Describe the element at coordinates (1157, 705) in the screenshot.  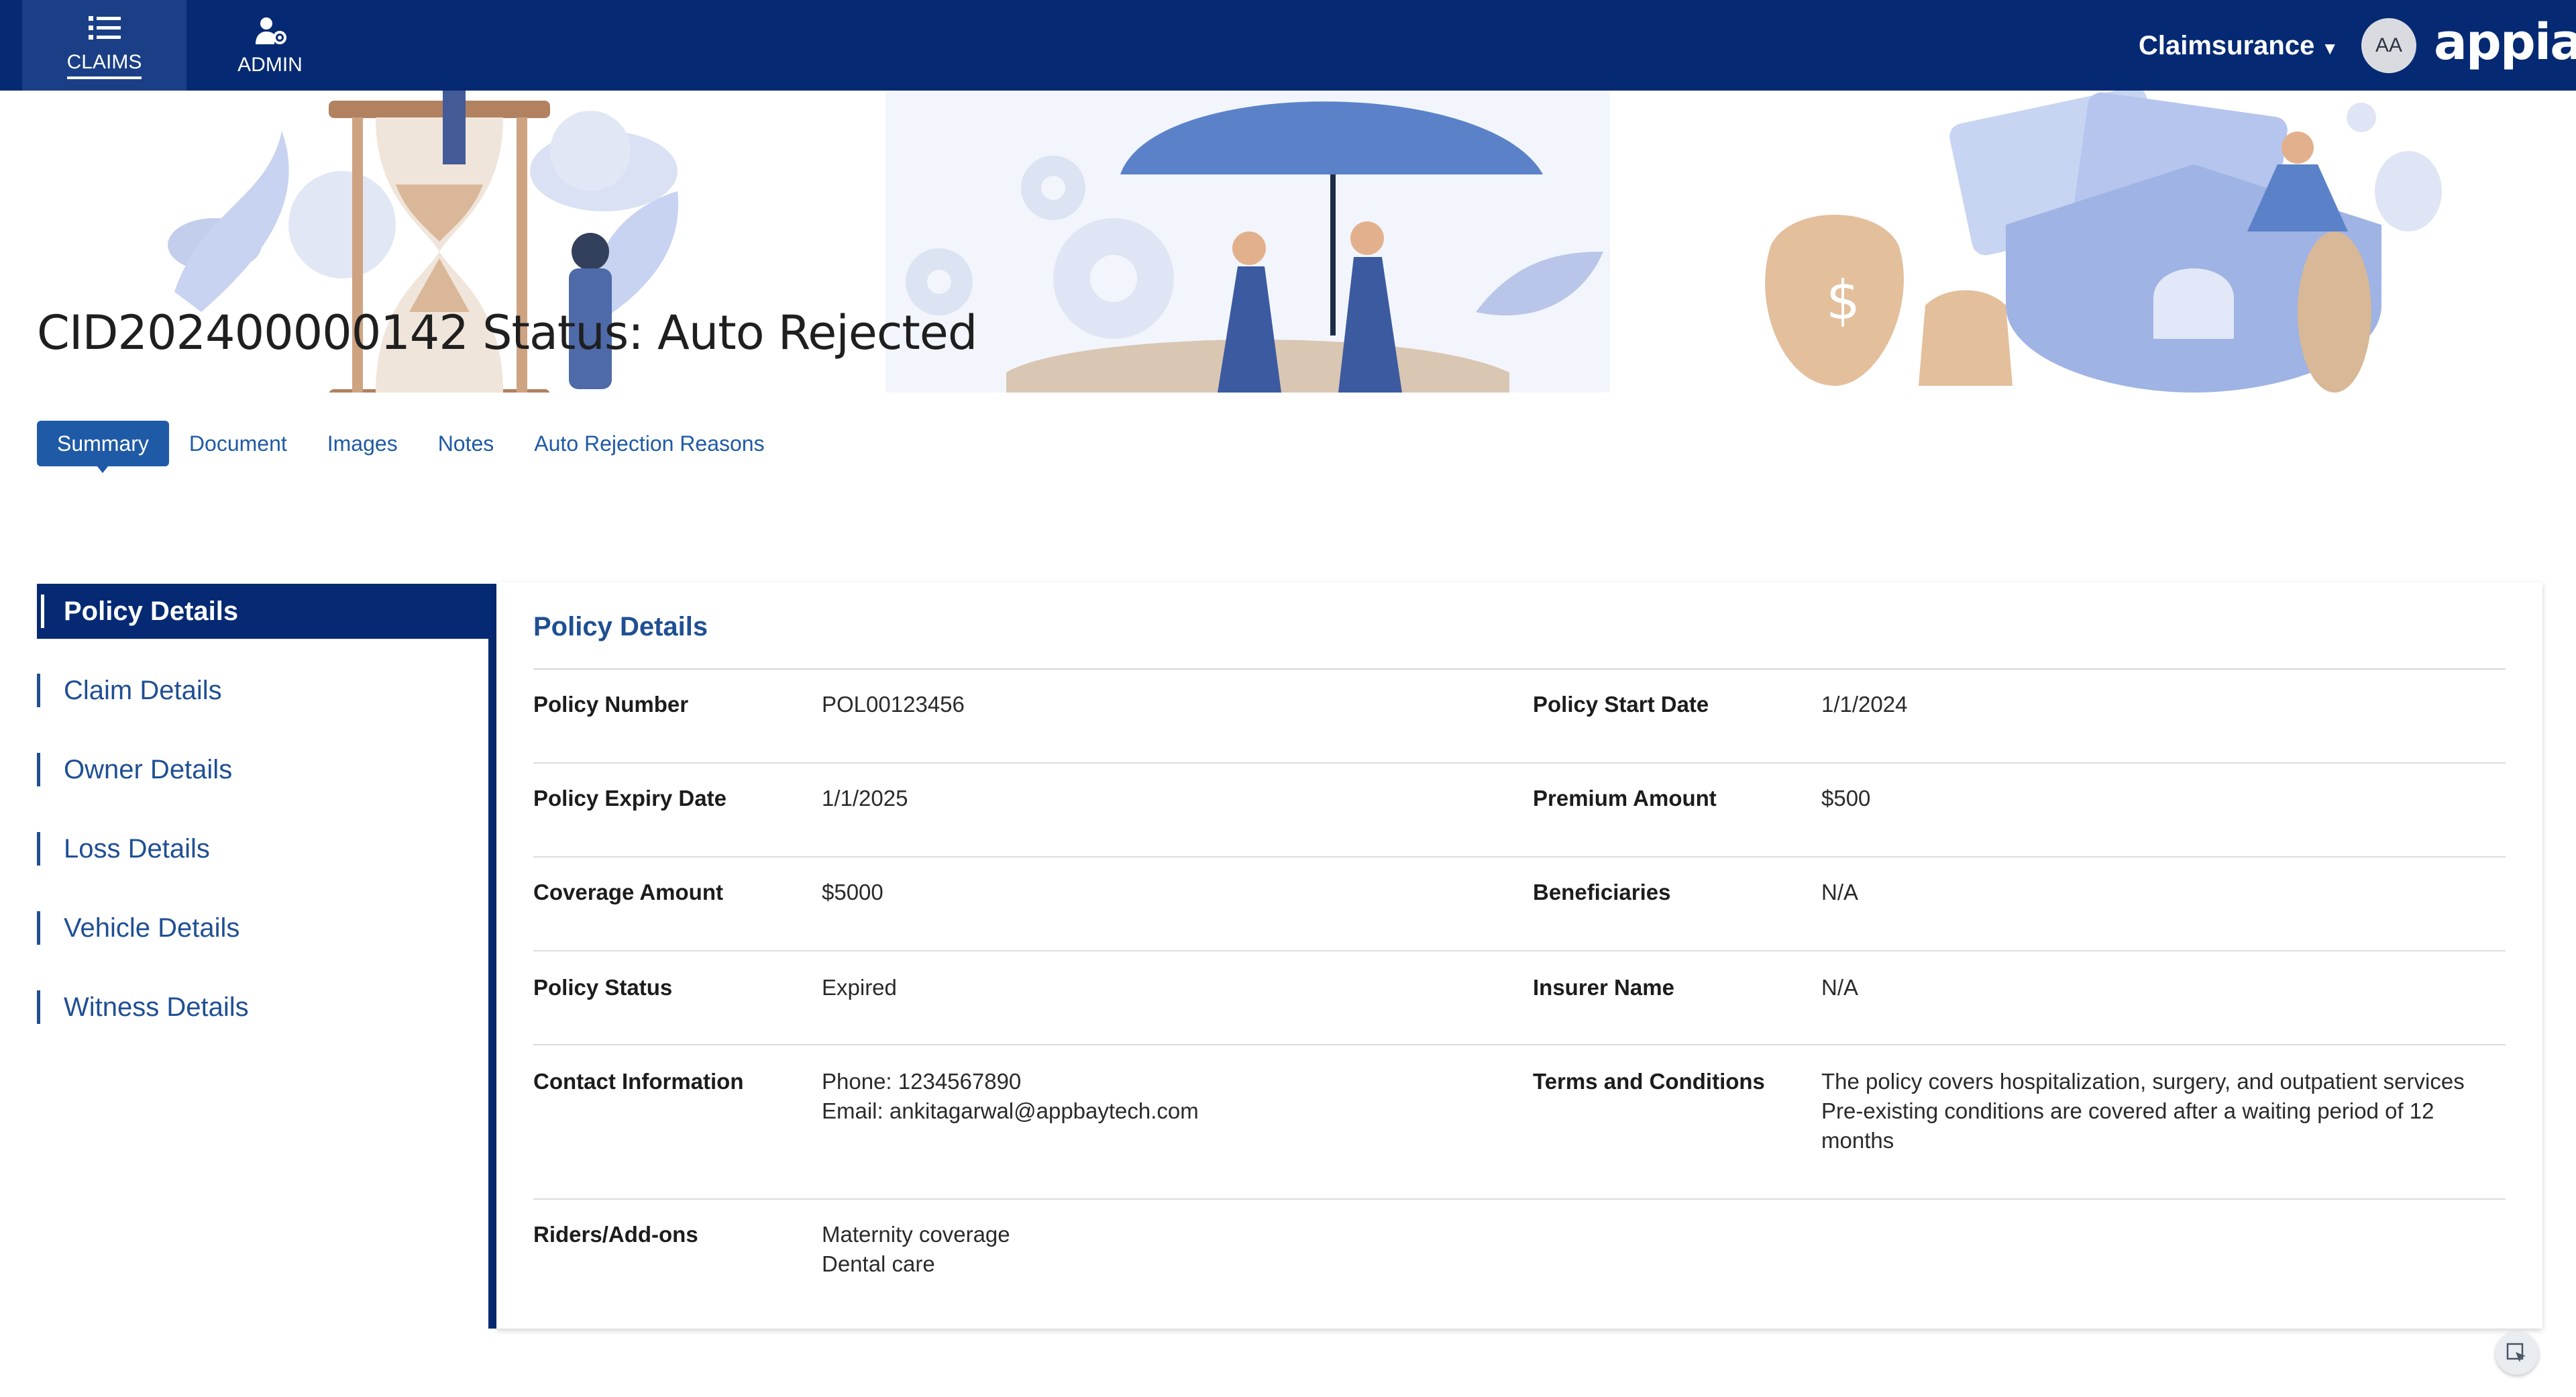
I see `field-value: POL00123456` at that location.